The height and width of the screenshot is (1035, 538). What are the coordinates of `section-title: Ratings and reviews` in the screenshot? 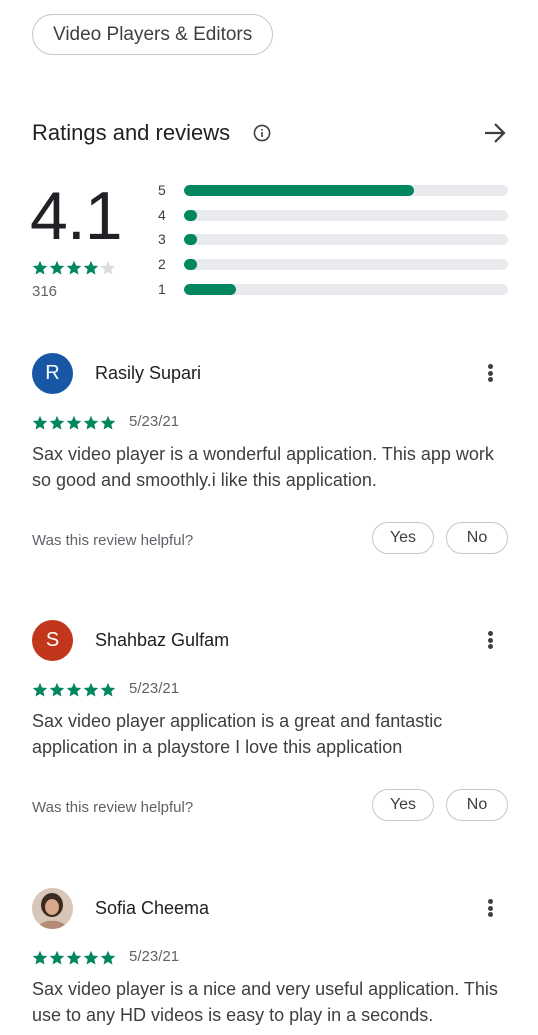 It's located at (131, 132).